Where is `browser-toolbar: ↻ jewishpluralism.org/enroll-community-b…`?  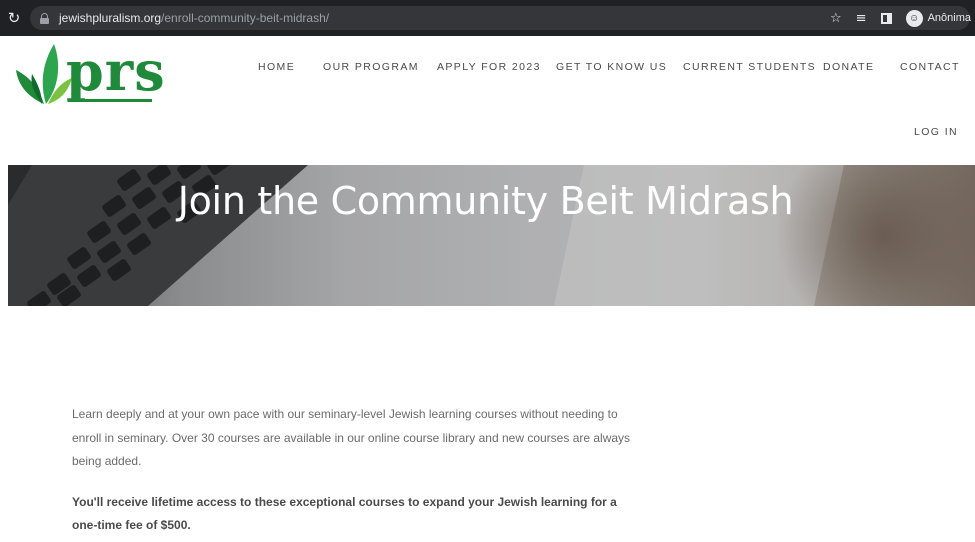
browser-toolbar: ↻ jewishpluralism.org/enroll-community-b… is located at coordinates (487, 18).